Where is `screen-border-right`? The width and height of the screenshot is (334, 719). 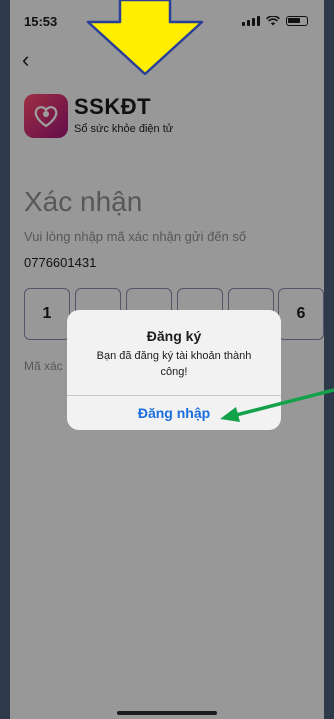 screen-border-right is located at coordinates (329, 359).